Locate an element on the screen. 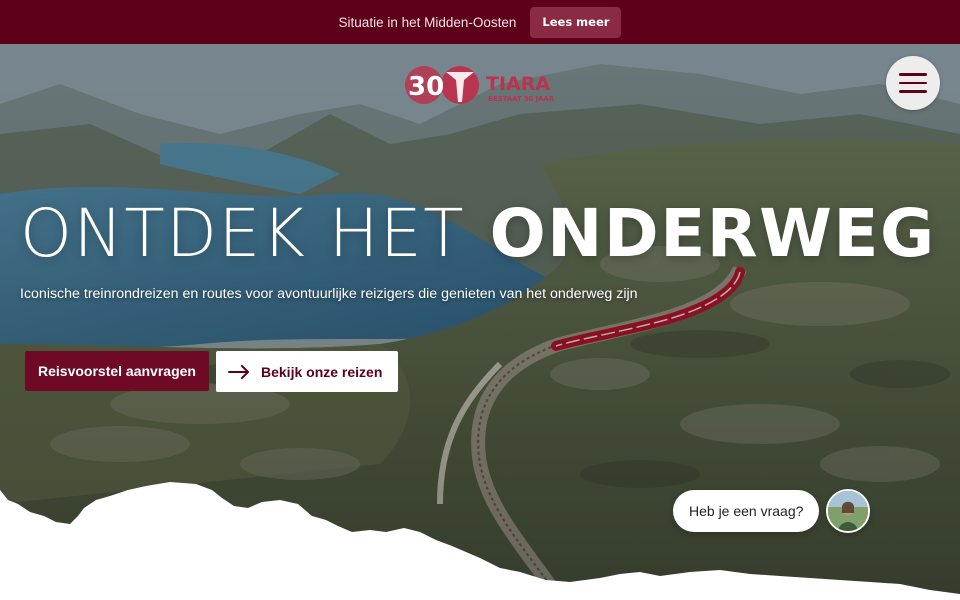  chat-agent-avatar is located at coordinates (848, 511).